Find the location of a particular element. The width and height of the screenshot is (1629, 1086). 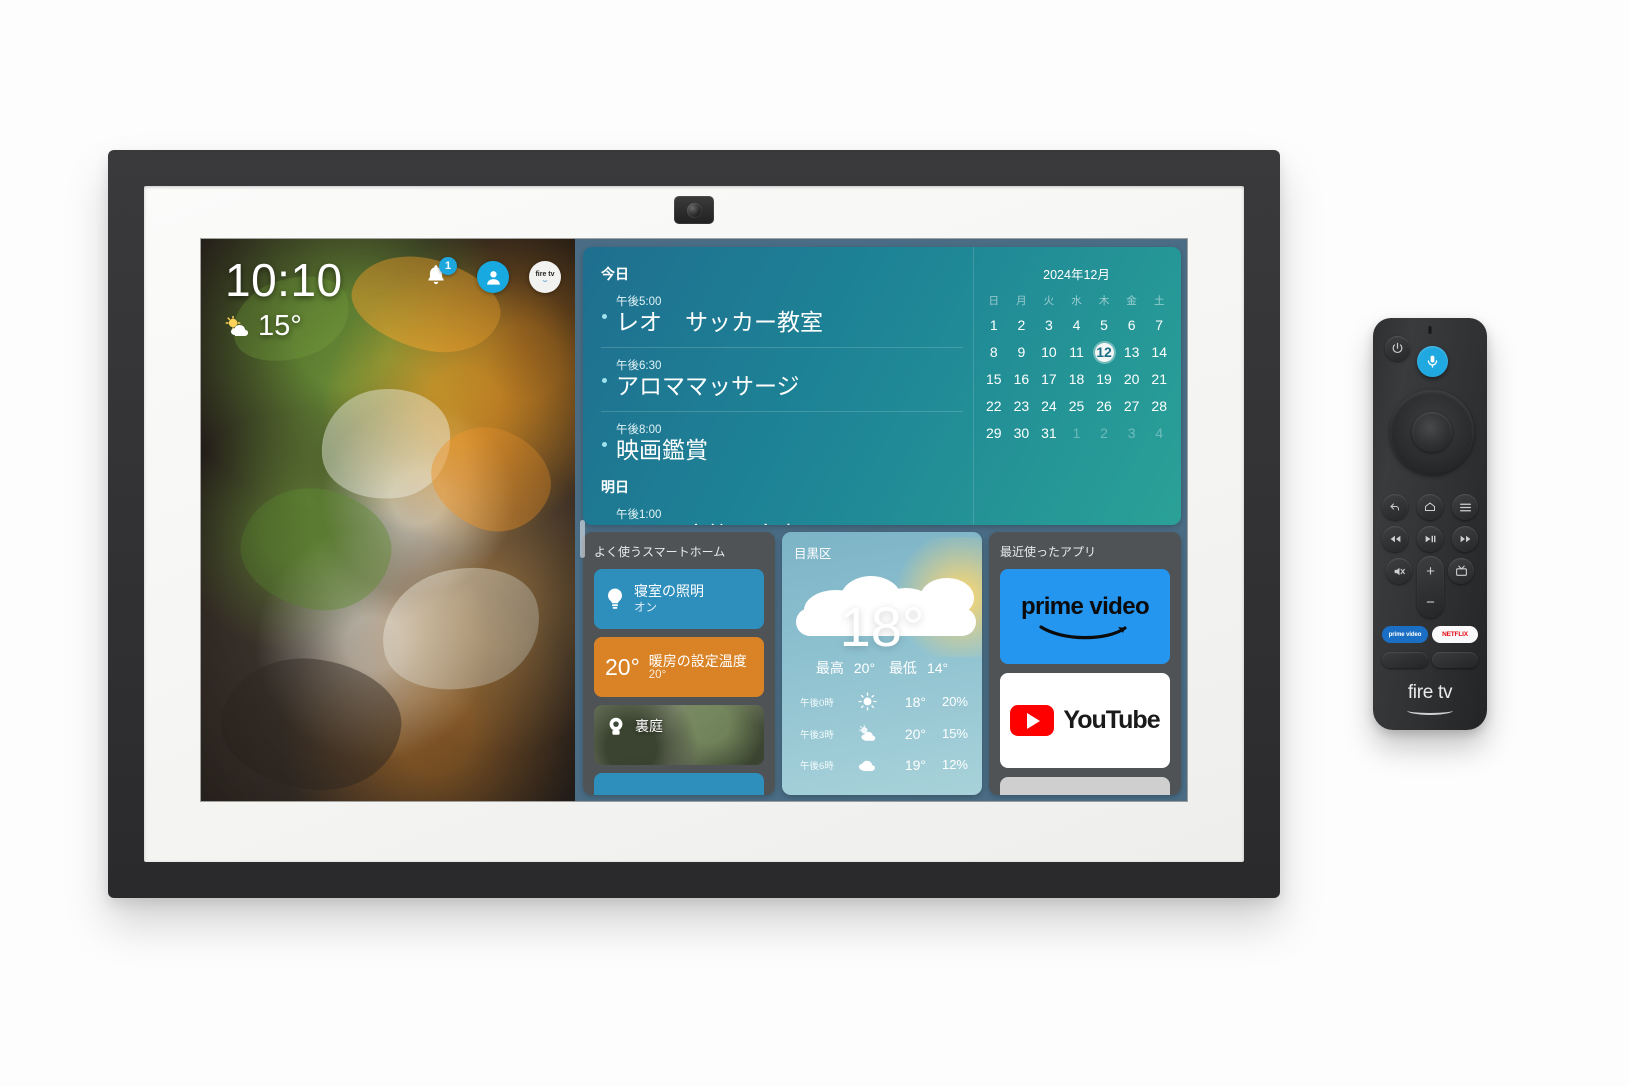

tile-sub: オン is located at coordinates (645, 608).